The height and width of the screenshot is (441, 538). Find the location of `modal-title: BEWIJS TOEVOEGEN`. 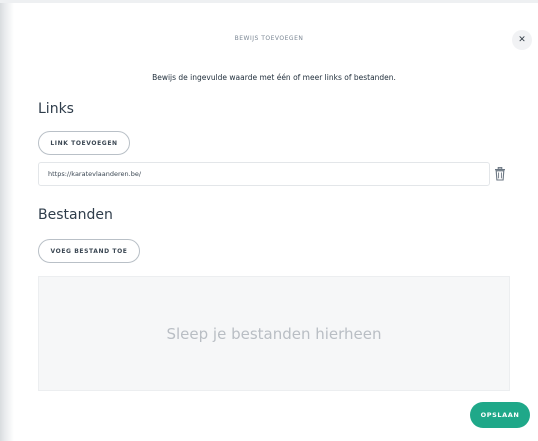

modal-title: BEWIJS TOEVOEGEN is located at coordinates (269, 38).